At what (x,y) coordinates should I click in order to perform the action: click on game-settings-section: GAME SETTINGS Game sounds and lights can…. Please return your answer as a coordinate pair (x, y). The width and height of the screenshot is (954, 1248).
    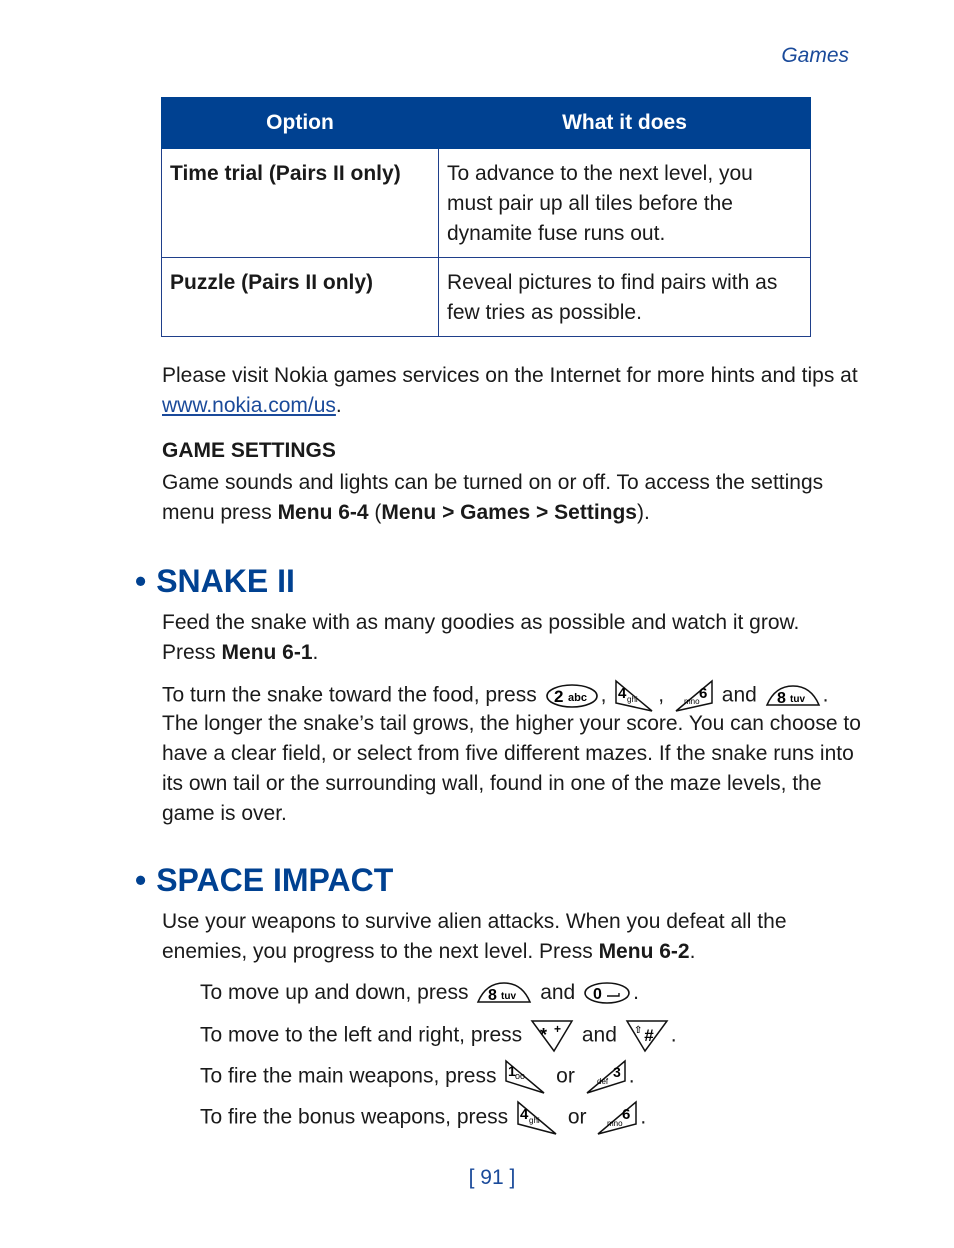
    Looking at the image, I should click on (512, 482).